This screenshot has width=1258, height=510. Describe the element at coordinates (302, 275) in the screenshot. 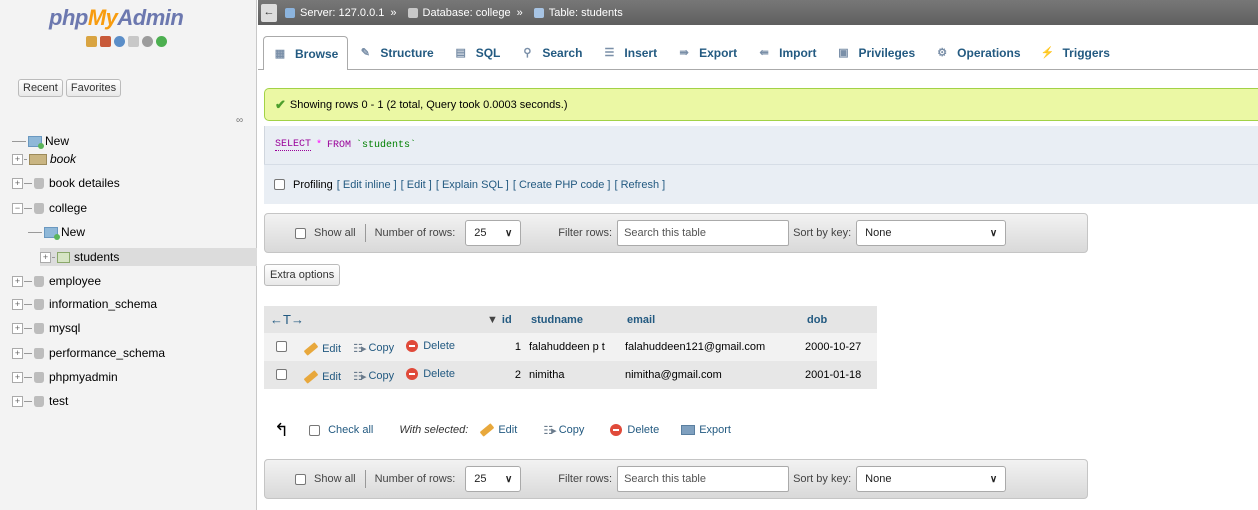

I see `extra-options-button: Extra options` at that location.